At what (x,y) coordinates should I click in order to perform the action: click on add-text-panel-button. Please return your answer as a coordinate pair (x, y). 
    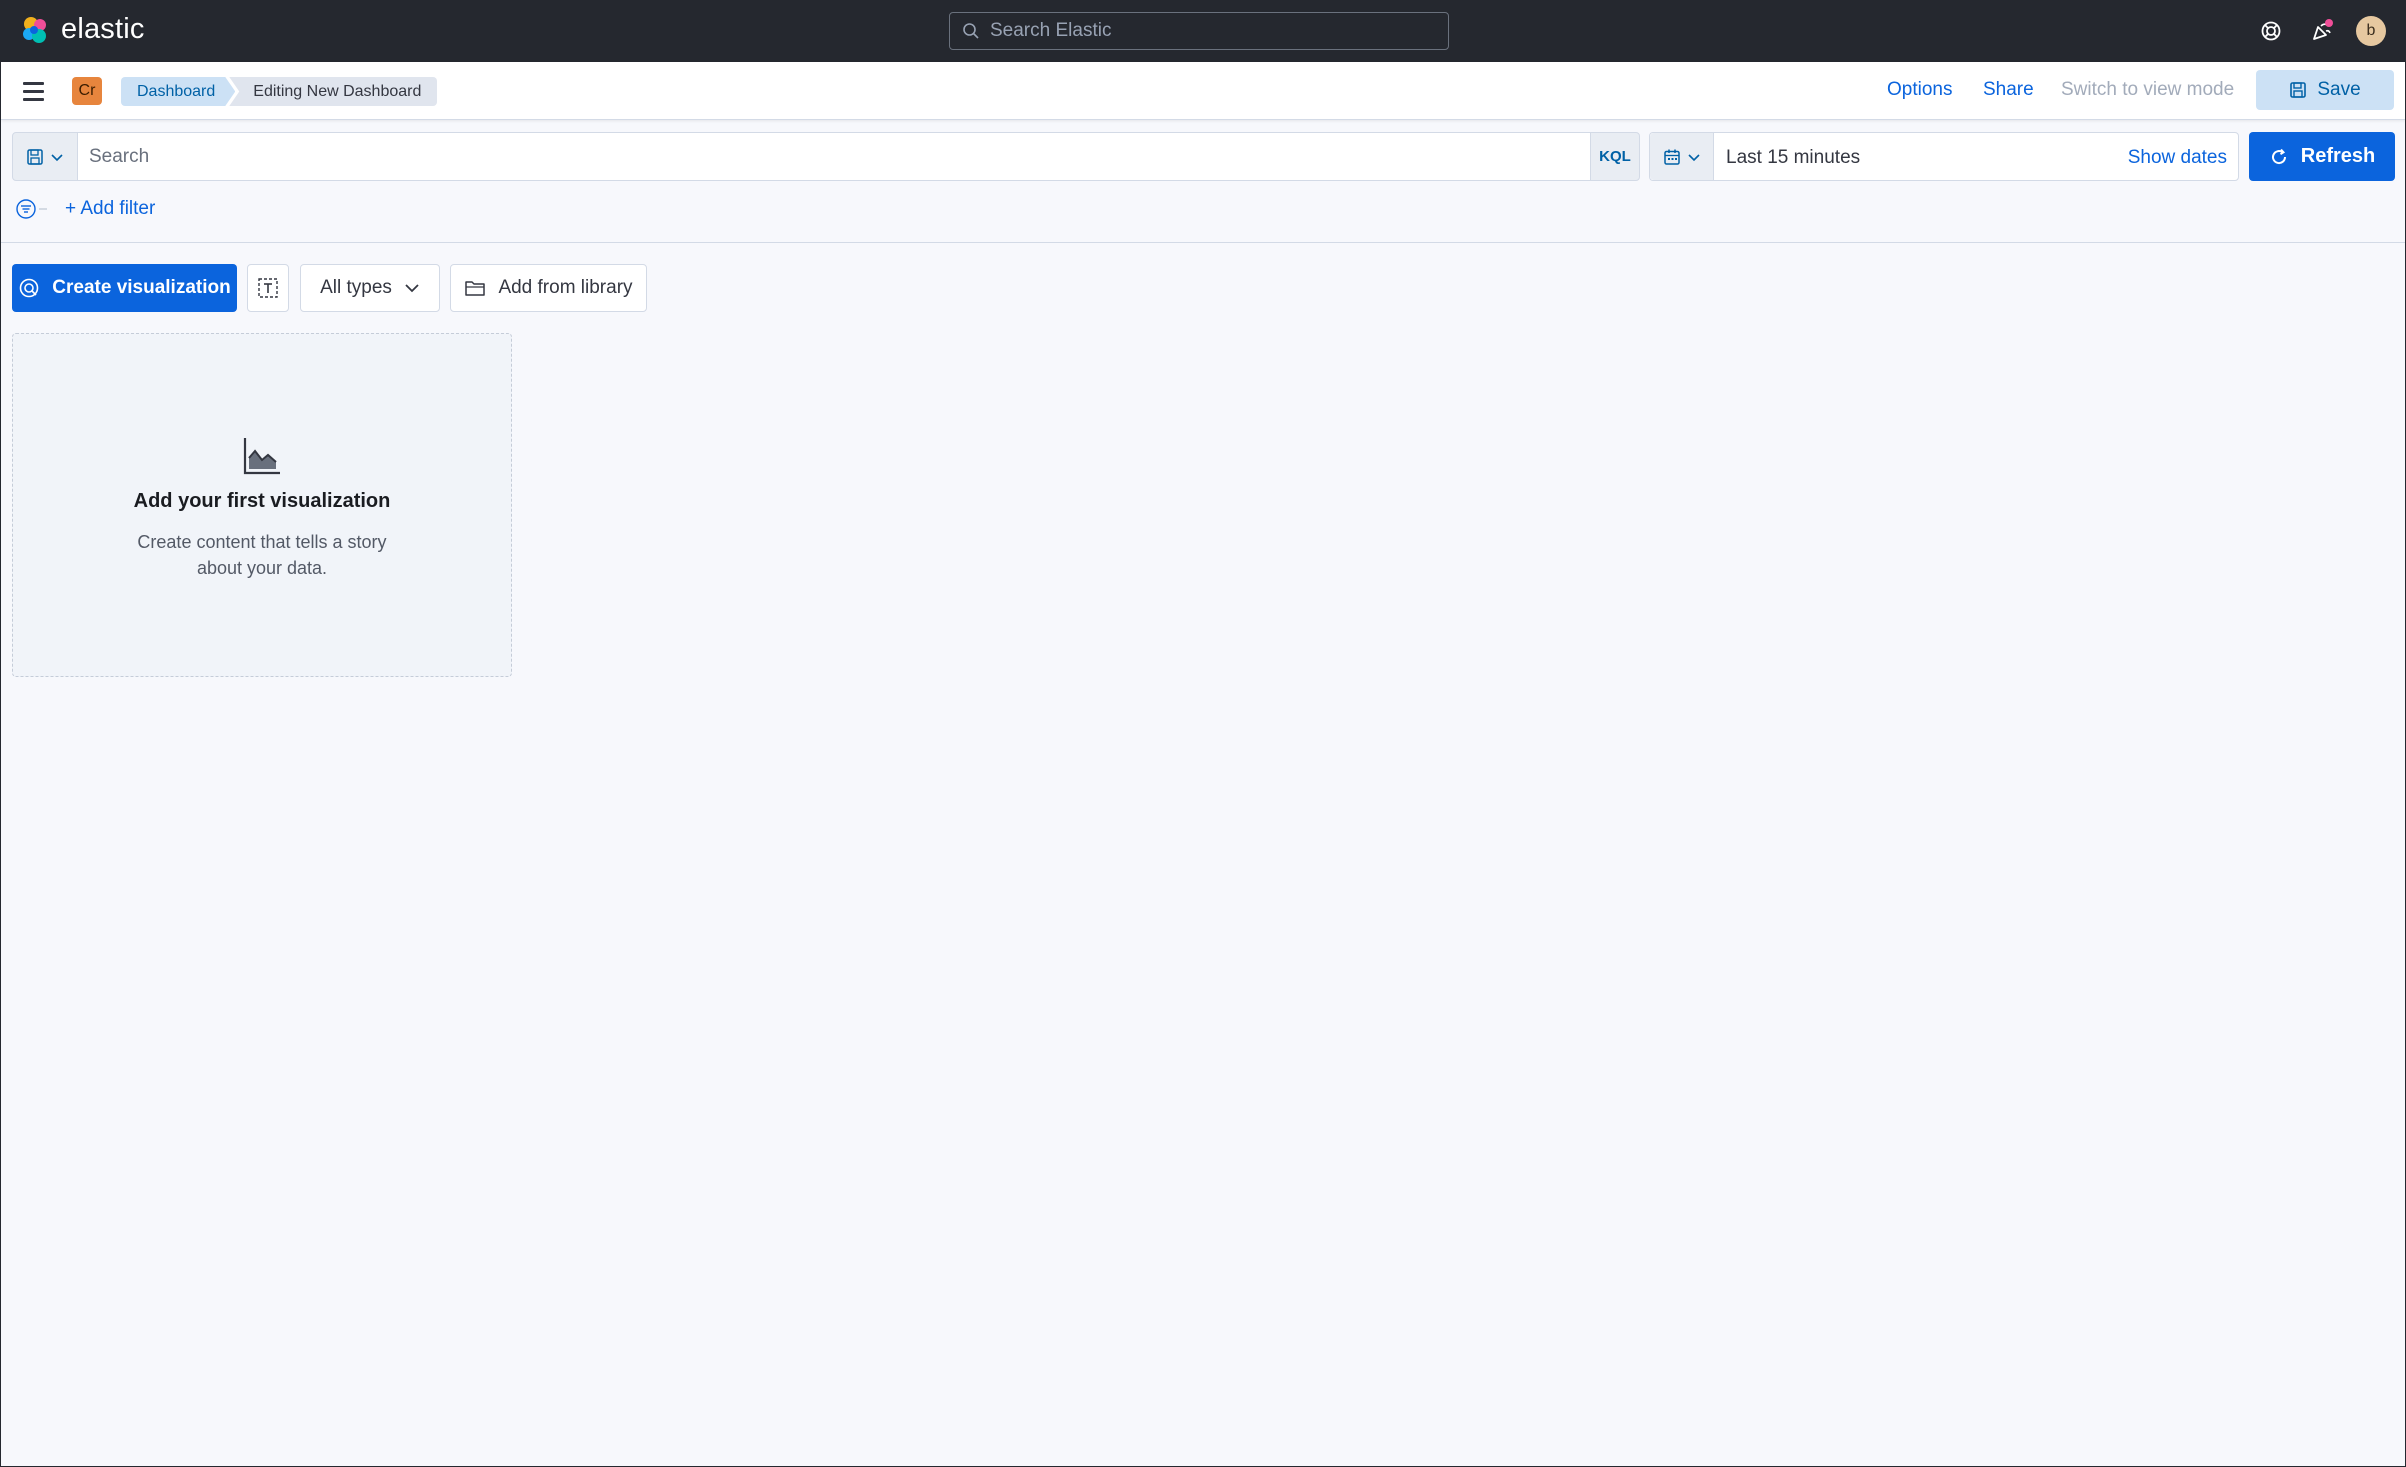
    Looking at the image, I should click on (268, 288).